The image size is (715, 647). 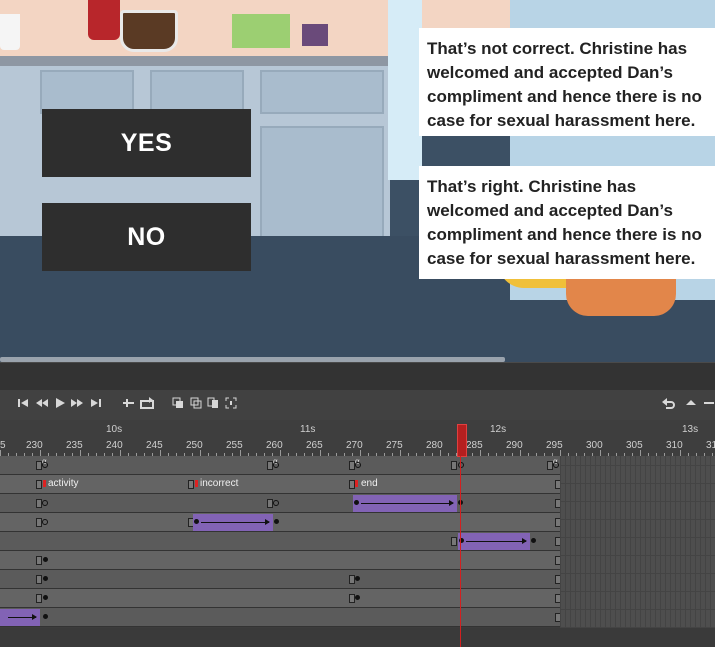 I want to click on timeline-footer, so click(x=357, y=637).